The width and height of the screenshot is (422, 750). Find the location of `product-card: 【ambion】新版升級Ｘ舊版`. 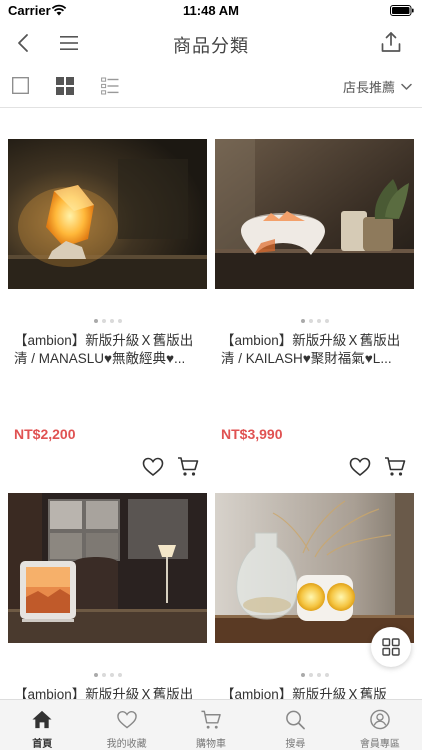

product-card: 【ambion】新版升級Ｘ舊版 is located at coordinates (314, 596).